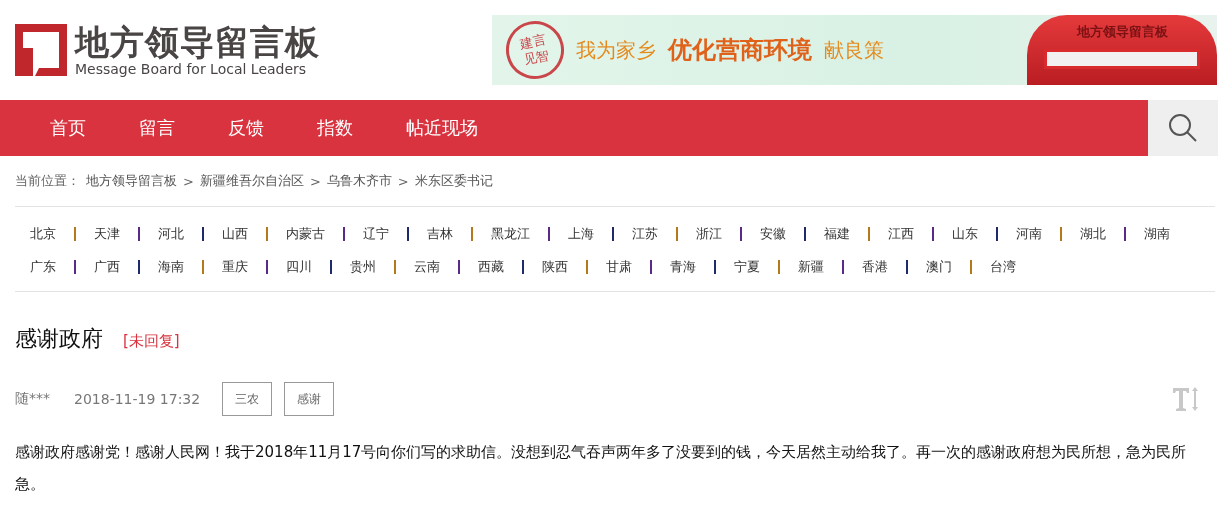 The width and height of the screenshot is (1218, 510). I want to click on breadcrumb-label: 当前位置：, so click(47, 181).